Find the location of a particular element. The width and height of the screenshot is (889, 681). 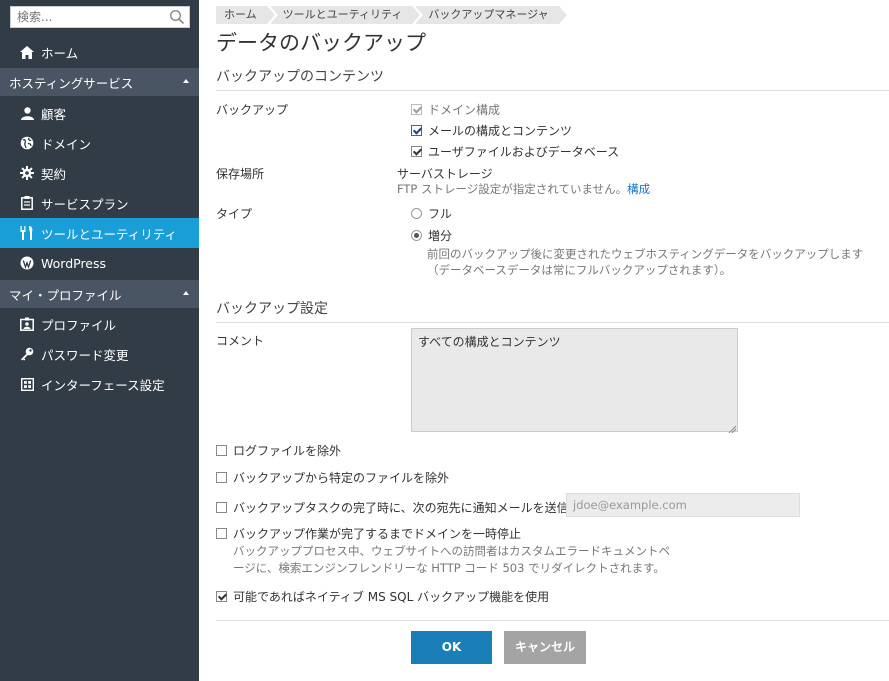

option-domain-config: ドメイン構成 is located at coordinates (455, 109).